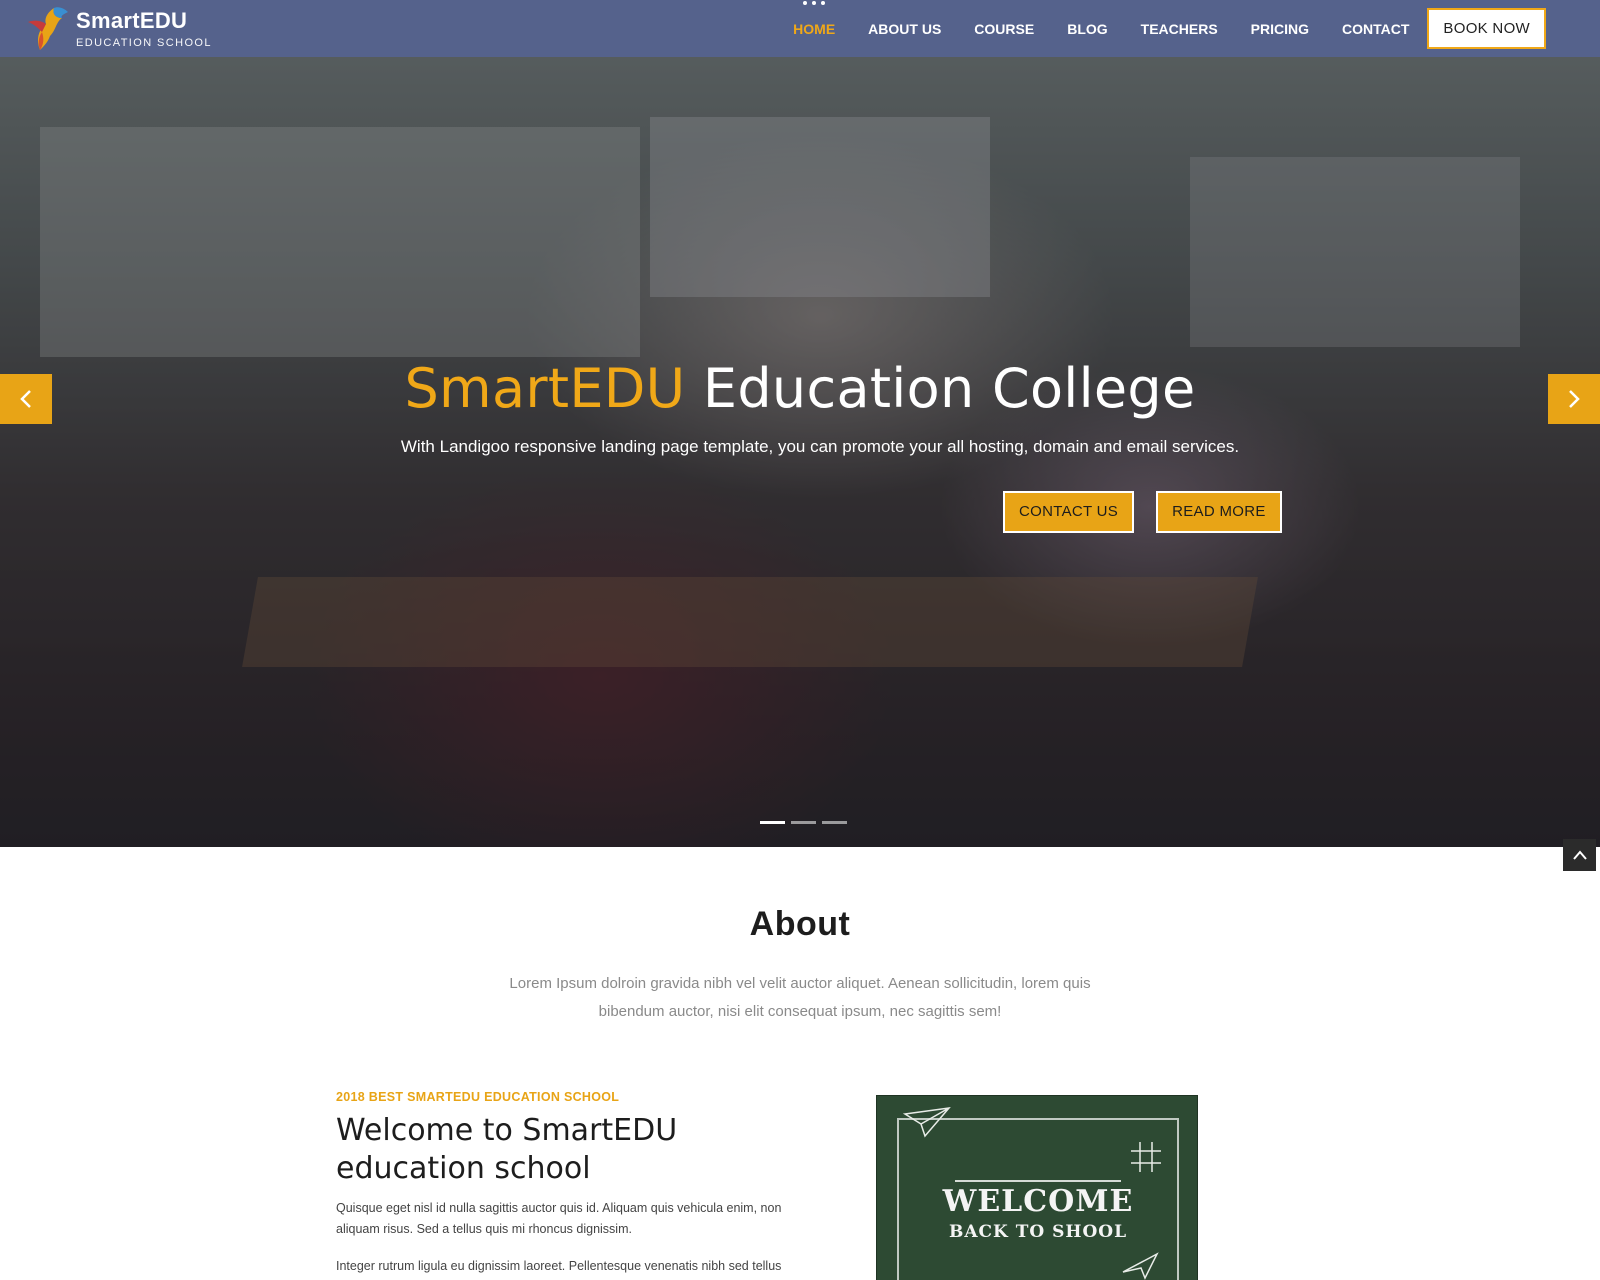  Describe the element at coordinates (814, 18) in the screenshot. I see `nav-item-home: HOME` at that location.